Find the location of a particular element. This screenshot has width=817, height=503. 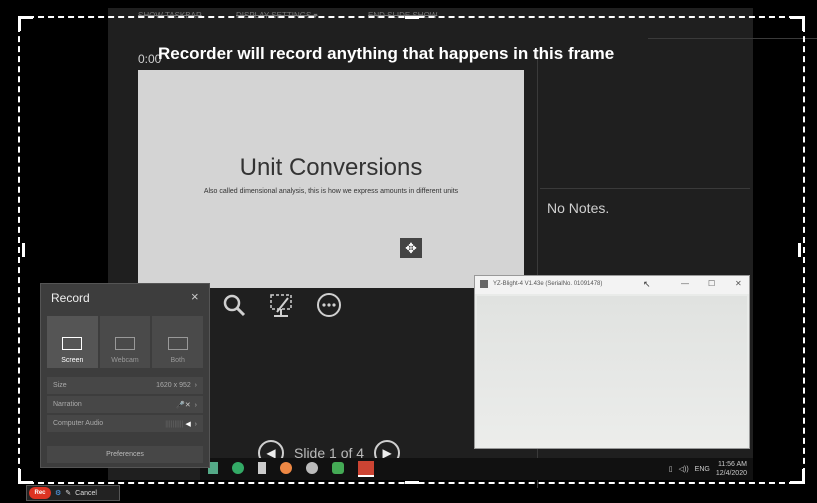

audio-level-meter: |||||||||| is located at coordinates (174, 424).